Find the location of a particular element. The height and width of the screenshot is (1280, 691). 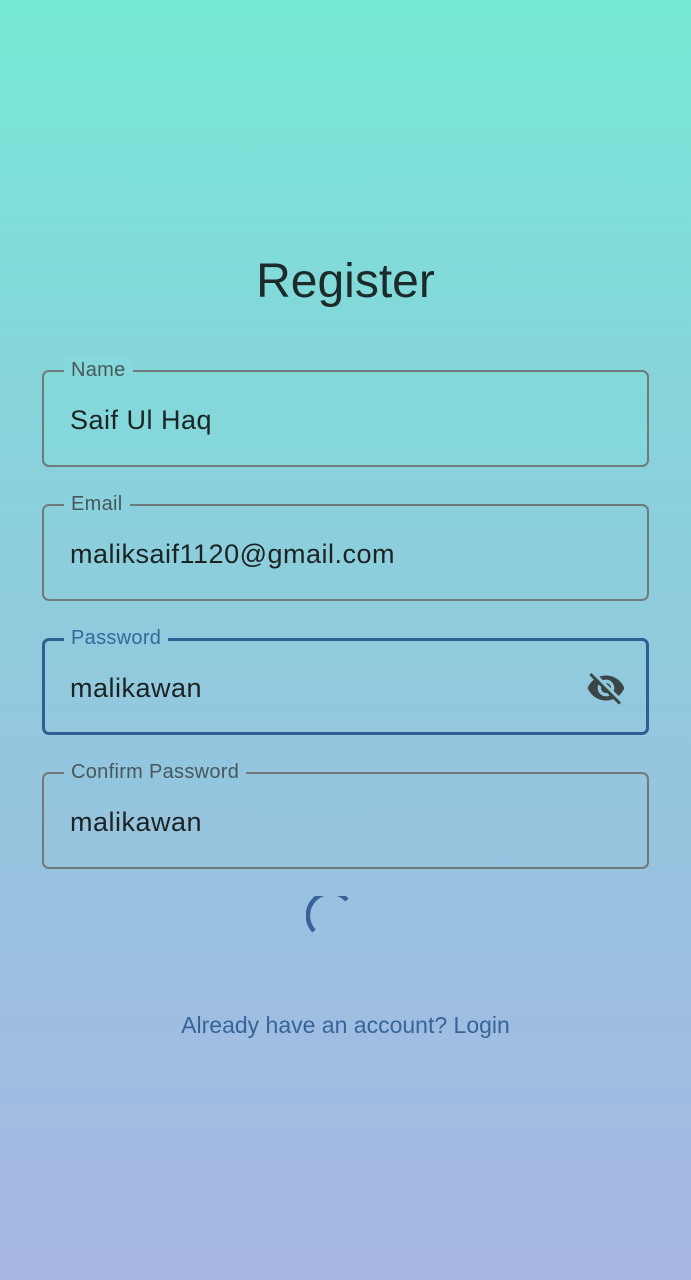

email-field-label: Email is located at coordinates (97, 504).